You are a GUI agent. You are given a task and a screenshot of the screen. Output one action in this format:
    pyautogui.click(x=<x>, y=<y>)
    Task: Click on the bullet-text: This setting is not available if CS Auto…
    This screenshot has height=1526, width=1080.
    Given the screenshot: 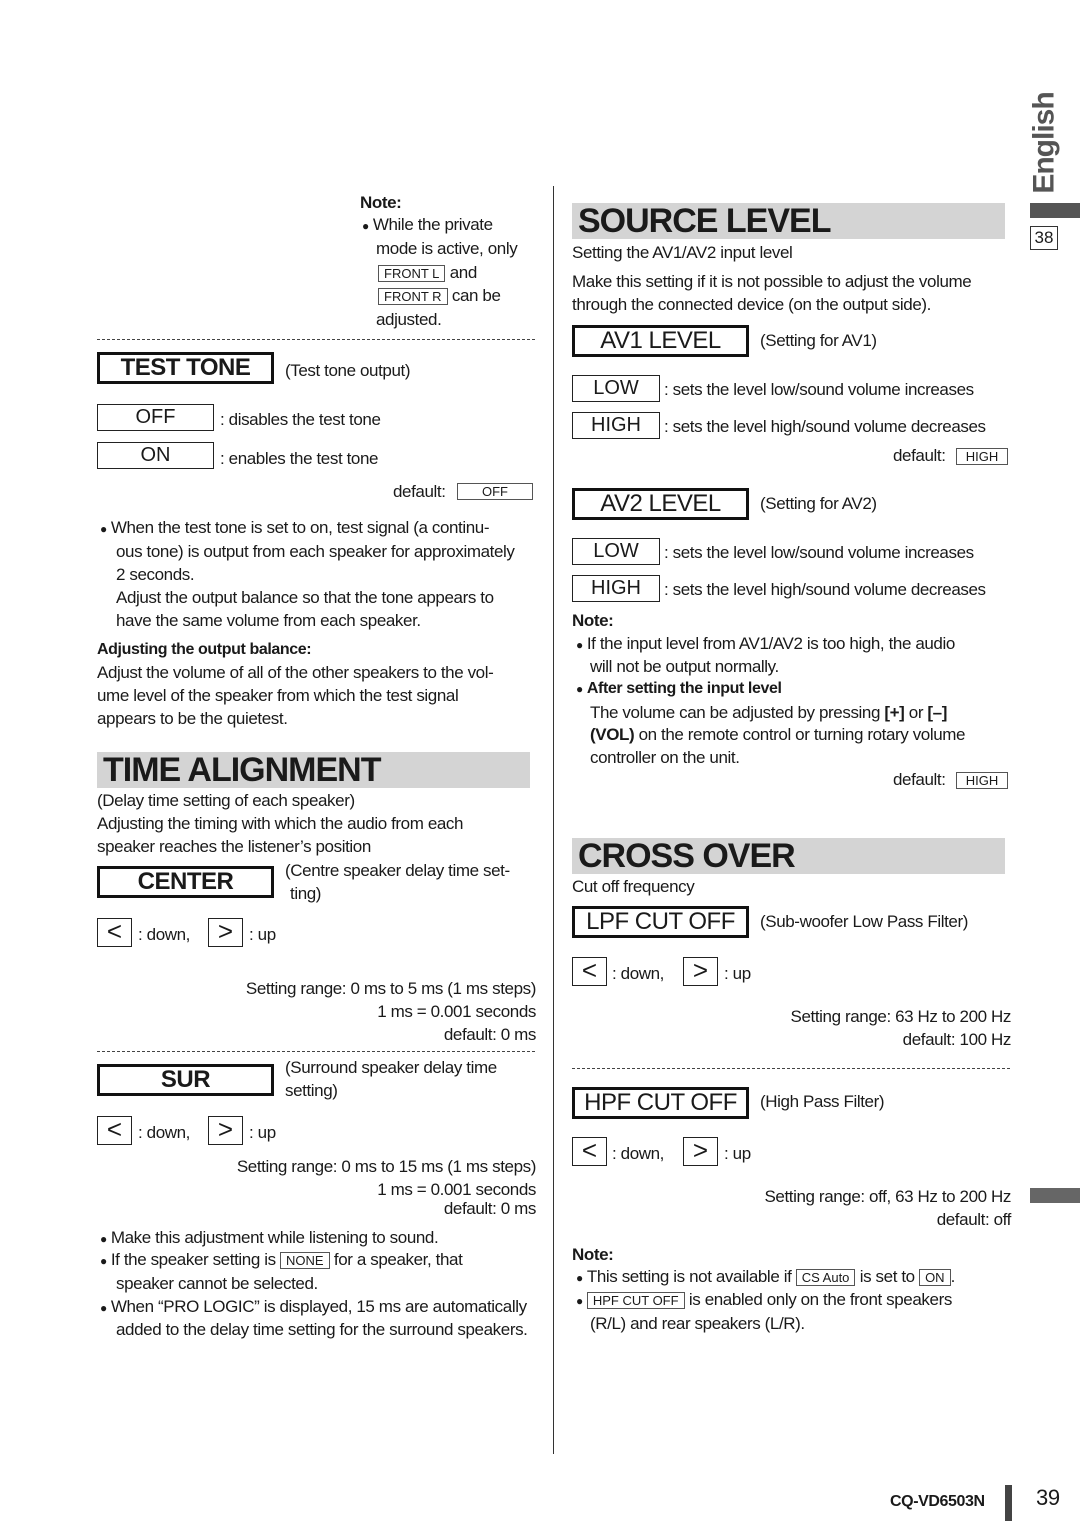 What is the action you would take?
    pyautogui.click(x=765, y=1277)
    